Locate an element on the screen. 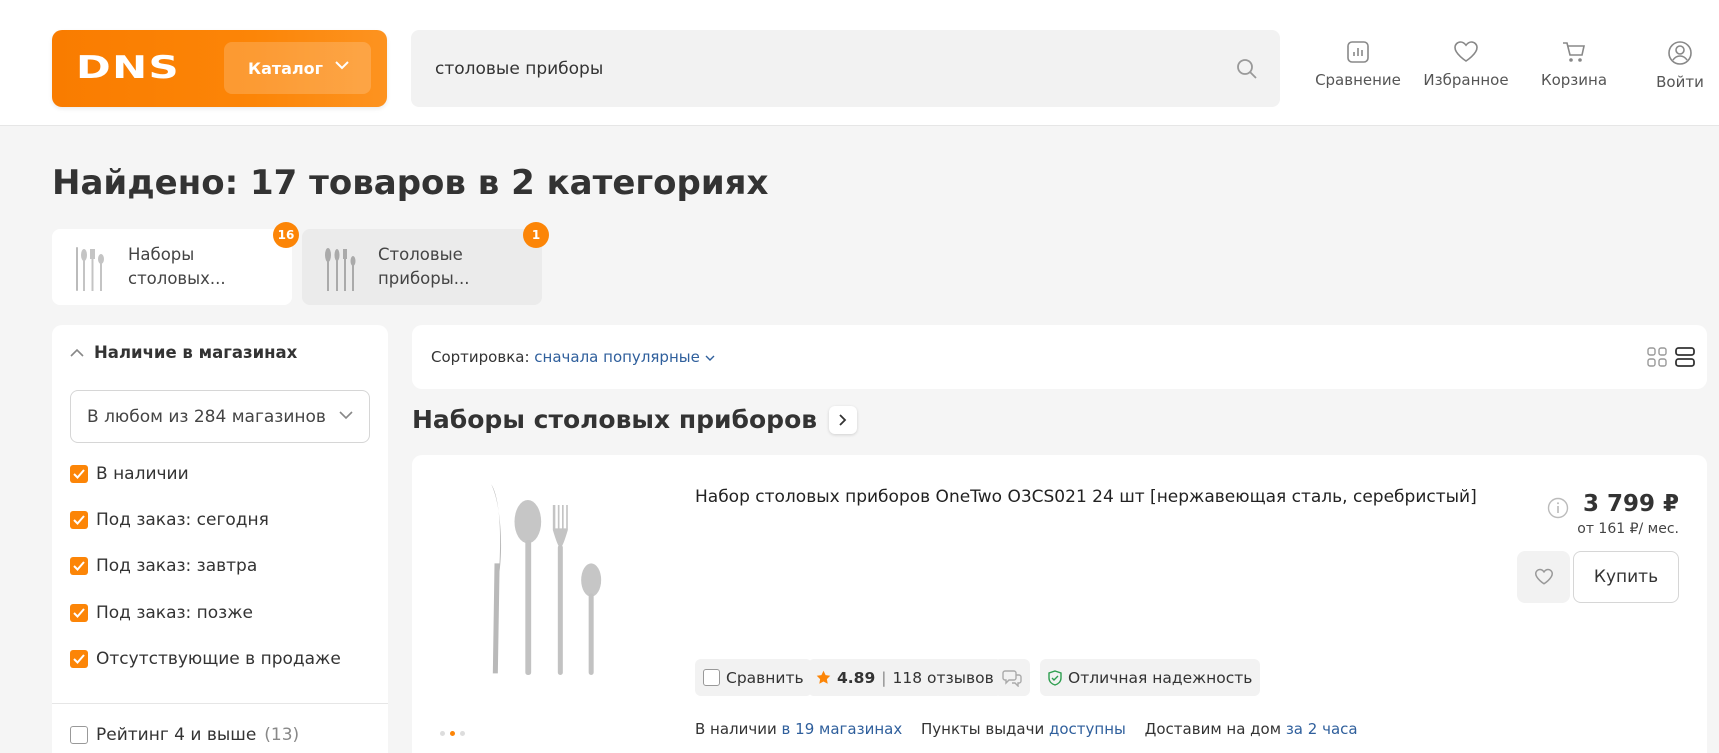  filter-in-stock: В наличии is located at coordinates (129, 474).